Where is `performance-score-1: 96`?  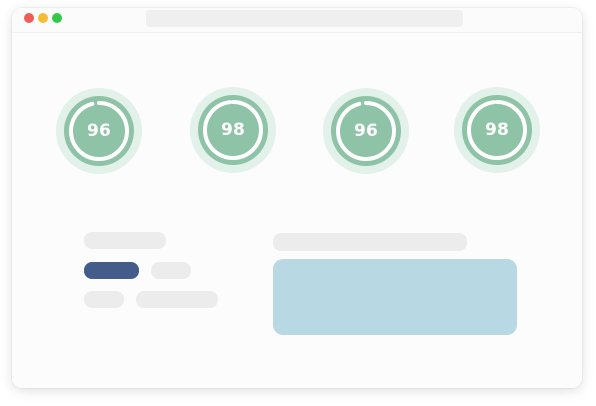
performance-score-1: 96 is located at coordinates (99, 131).